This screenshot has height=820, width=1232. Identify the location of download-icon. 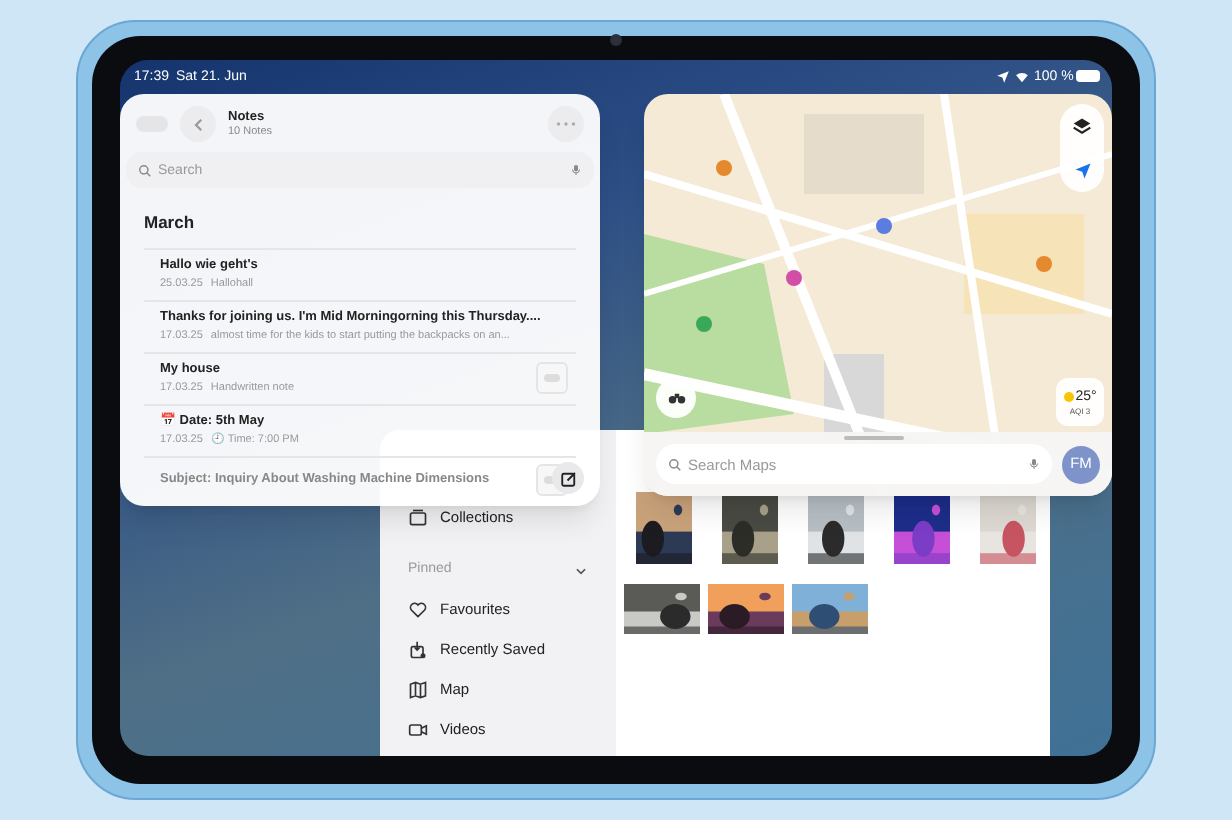
(418, 650).